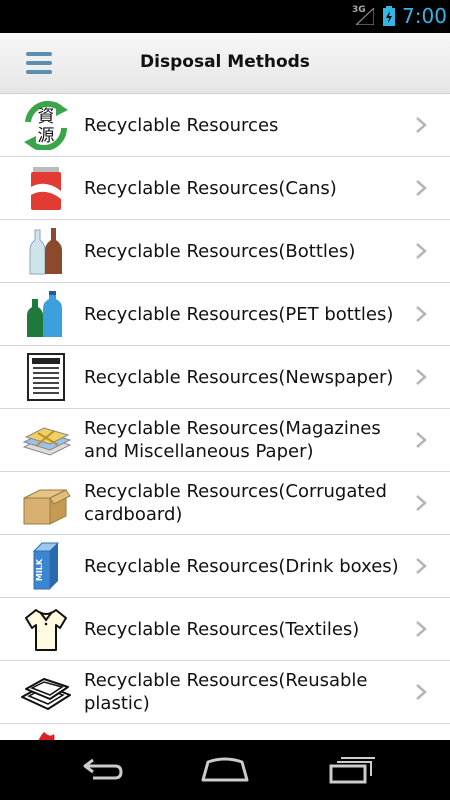  I want to click on list-item-label: Recyclable Resources(Cans), so click(210, 188).